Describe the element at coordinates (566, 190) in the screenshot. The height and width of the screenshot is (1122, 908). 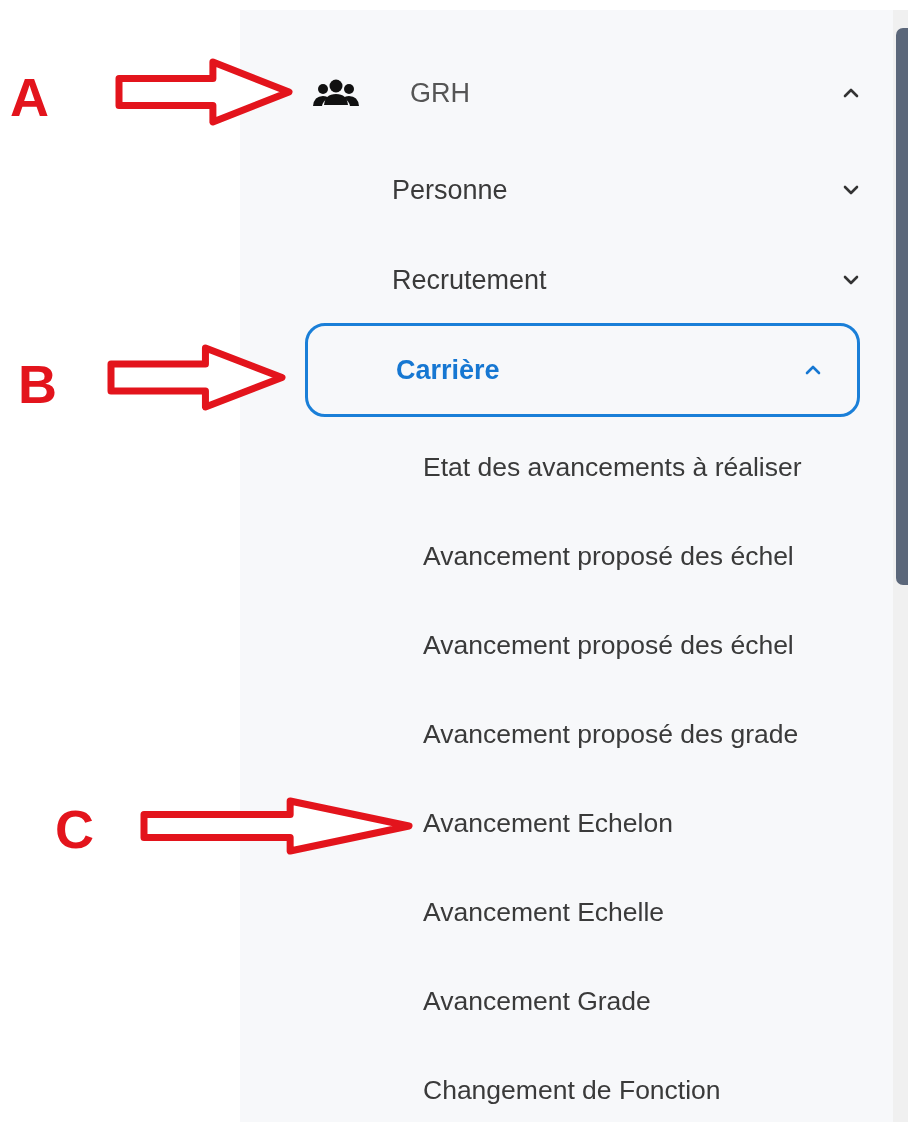
I see `menu-item: Personne` at that location.